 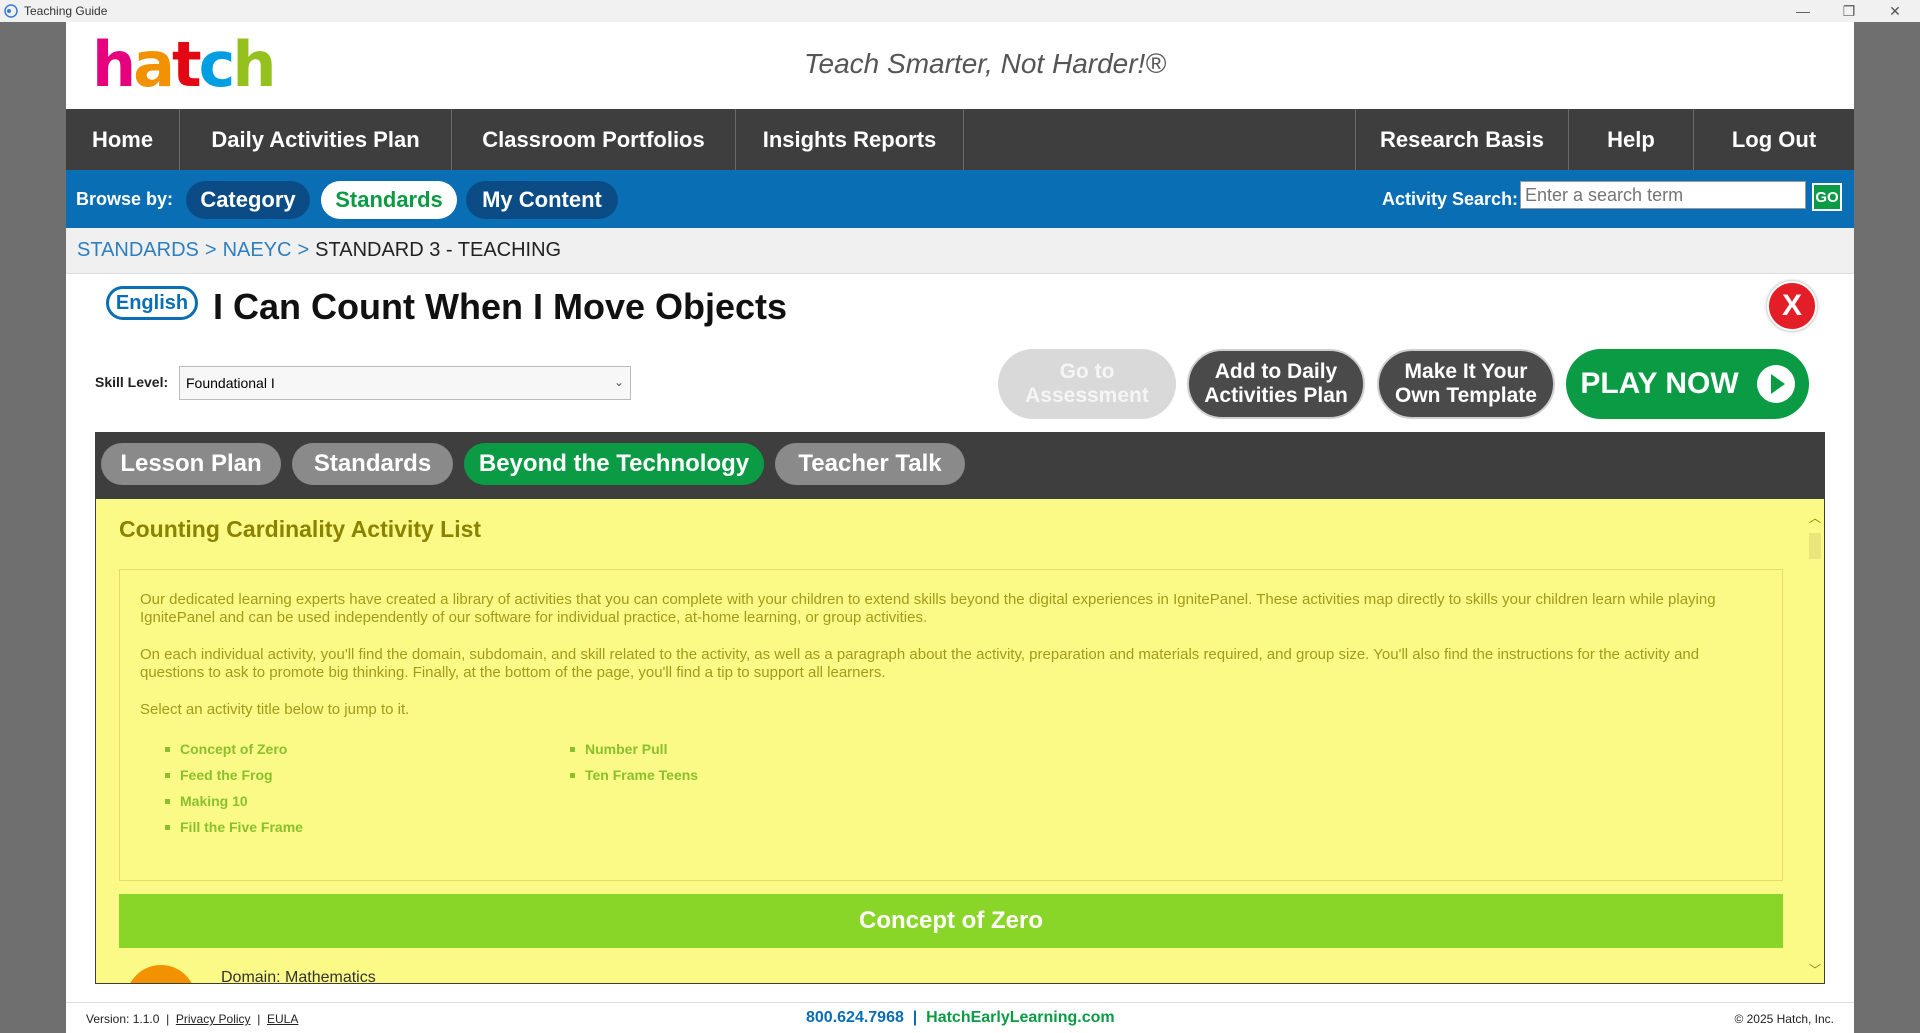 What do you see at coordinates (389, 200) in the screenshot?
I see `browse-standards: Standards` at bounding box center [389, 200].